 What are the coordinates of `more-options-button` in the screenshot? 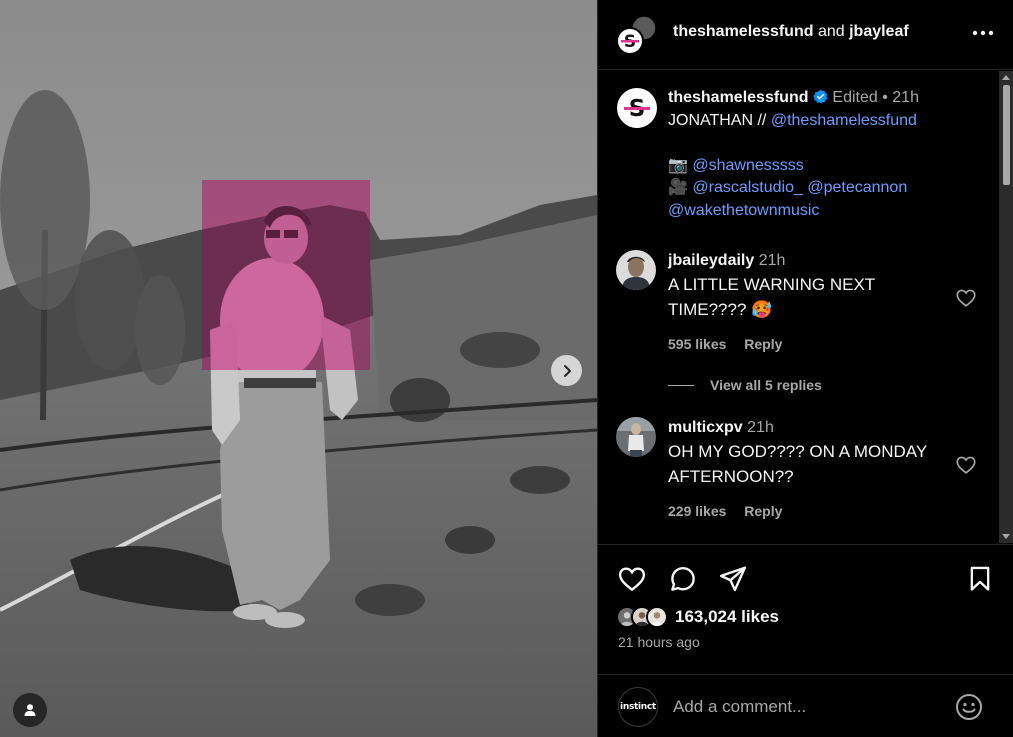 It's located at (983, 33).